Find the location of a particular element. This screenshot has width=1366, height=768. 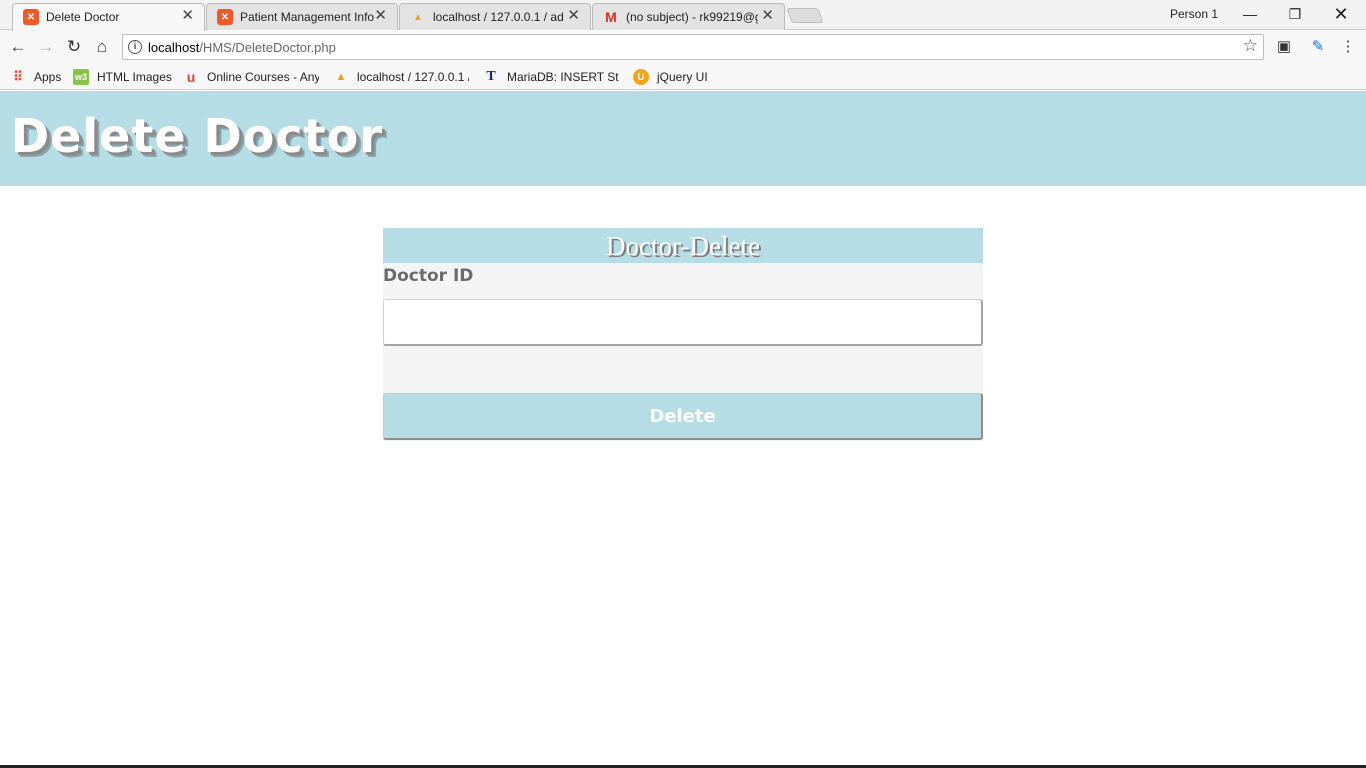

tab-patient-management: ✕ Patient Management Info ✕ is located at coordinates (302, 16).